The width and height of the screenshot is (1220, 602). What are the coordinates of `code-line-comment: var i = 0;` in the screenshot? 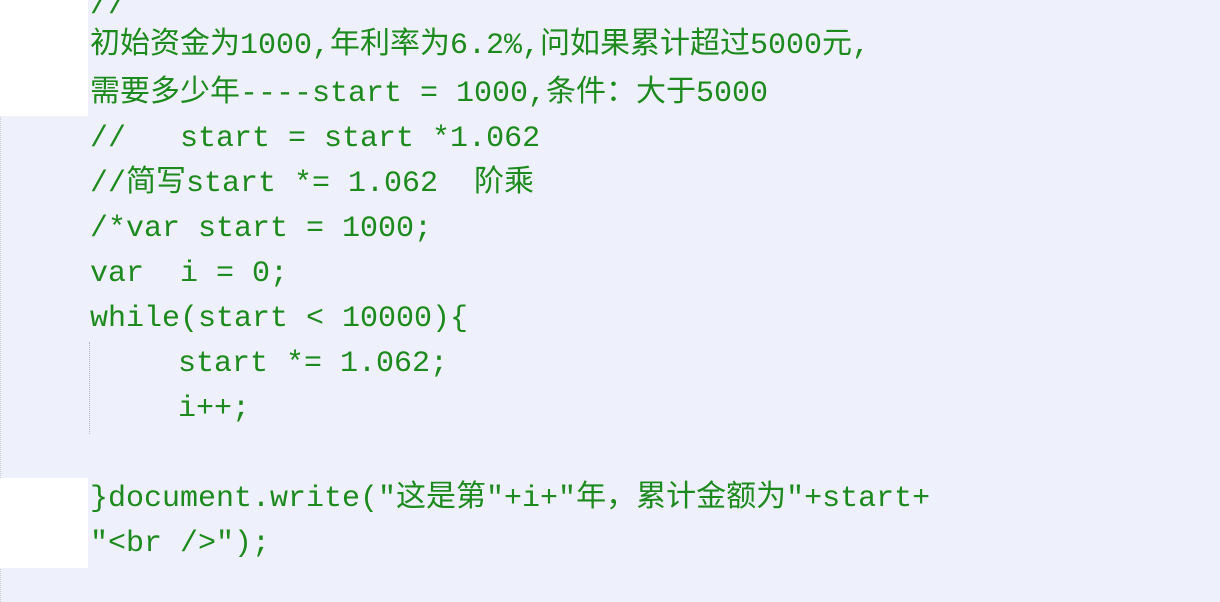 It's located at (189, 274).